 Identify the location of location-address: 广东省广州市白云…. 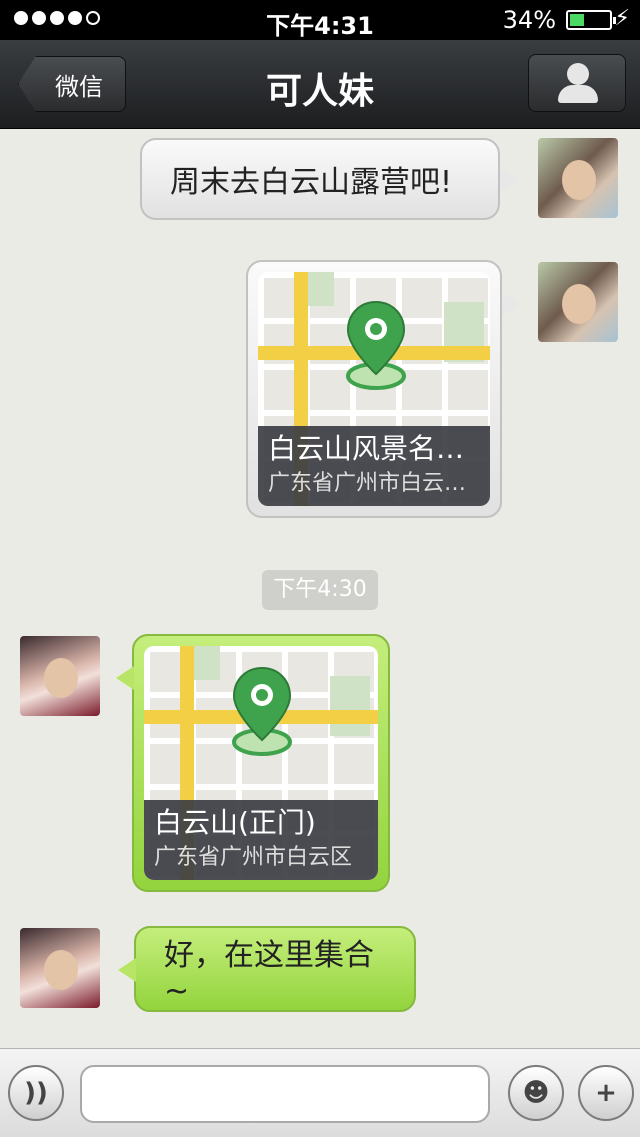
(367, 483).